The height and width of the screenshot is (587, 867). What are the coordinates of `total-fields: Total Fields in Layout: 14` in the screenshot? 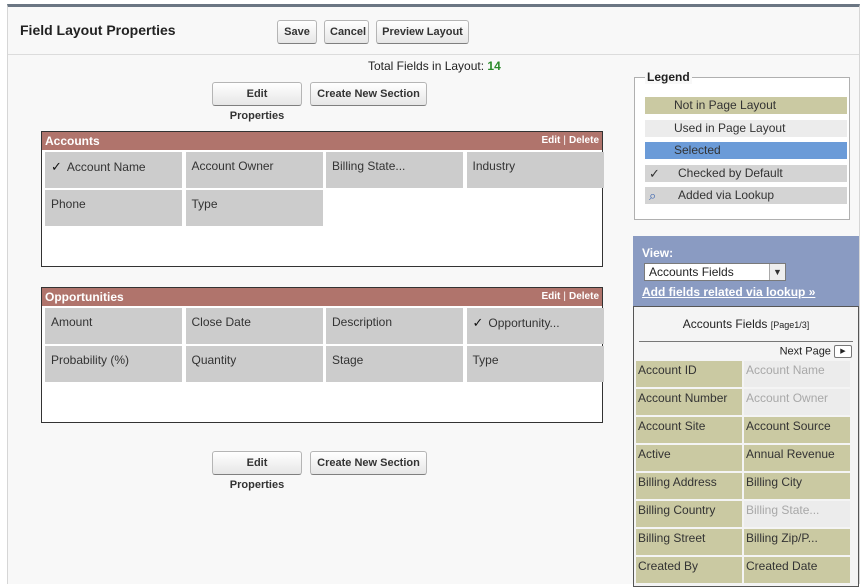 It's located at (434, 66).